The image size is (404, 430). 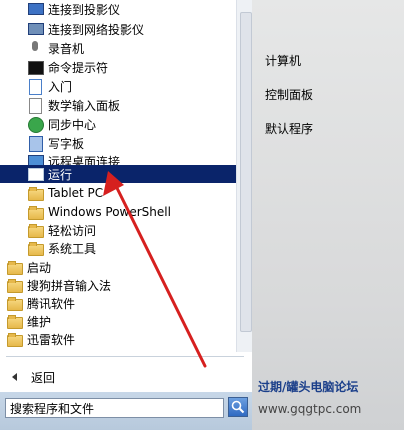 What do you see at coordinates (66, 143) in the screenshot?
I see `menu-item-label: 写字板` at bounding box center [66, 143].